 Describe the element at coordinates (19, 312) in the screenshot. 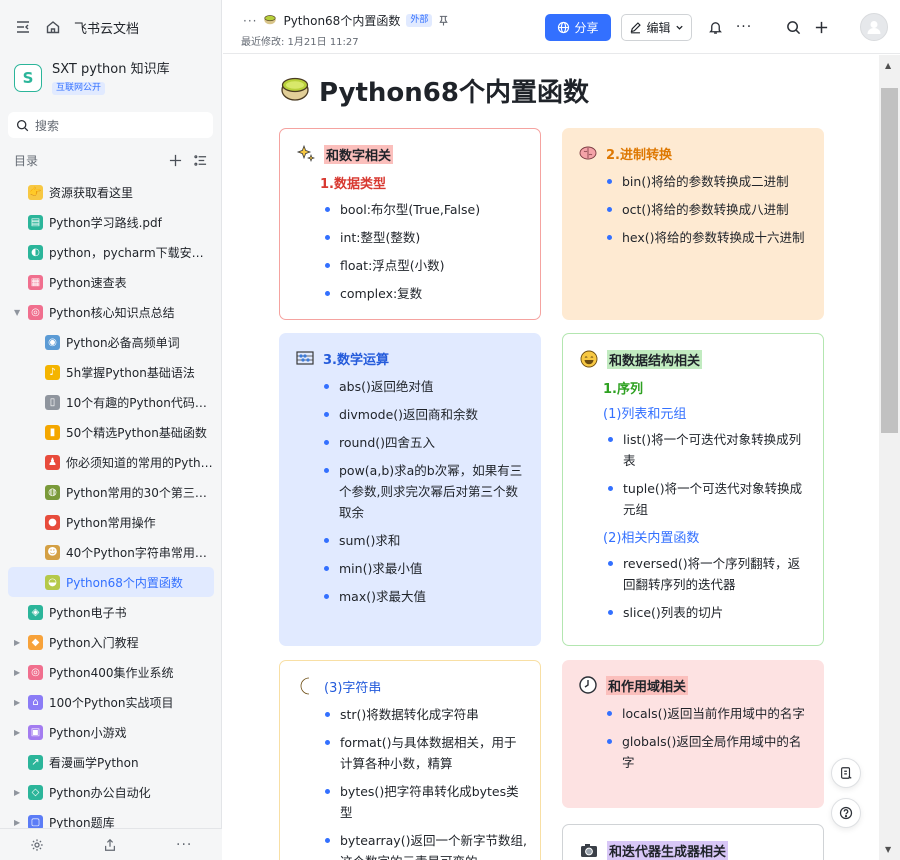

I see `expand-arrow-icon: ▼` at that location.